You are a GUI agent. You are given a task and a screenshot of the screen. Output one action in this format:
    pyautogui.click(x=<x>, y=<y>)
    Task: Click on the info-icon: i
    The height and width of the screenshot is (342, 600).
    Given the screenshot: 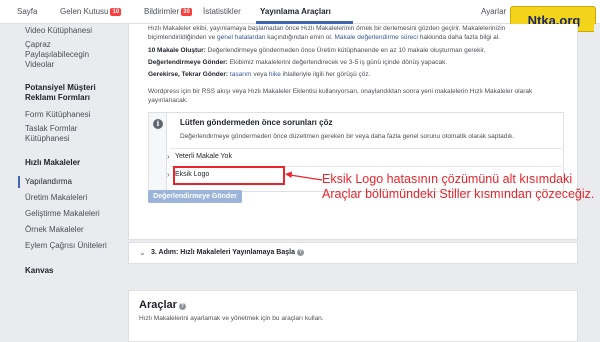 What is the action you would take?
    pyautogui.click(x=158, y=124)
    